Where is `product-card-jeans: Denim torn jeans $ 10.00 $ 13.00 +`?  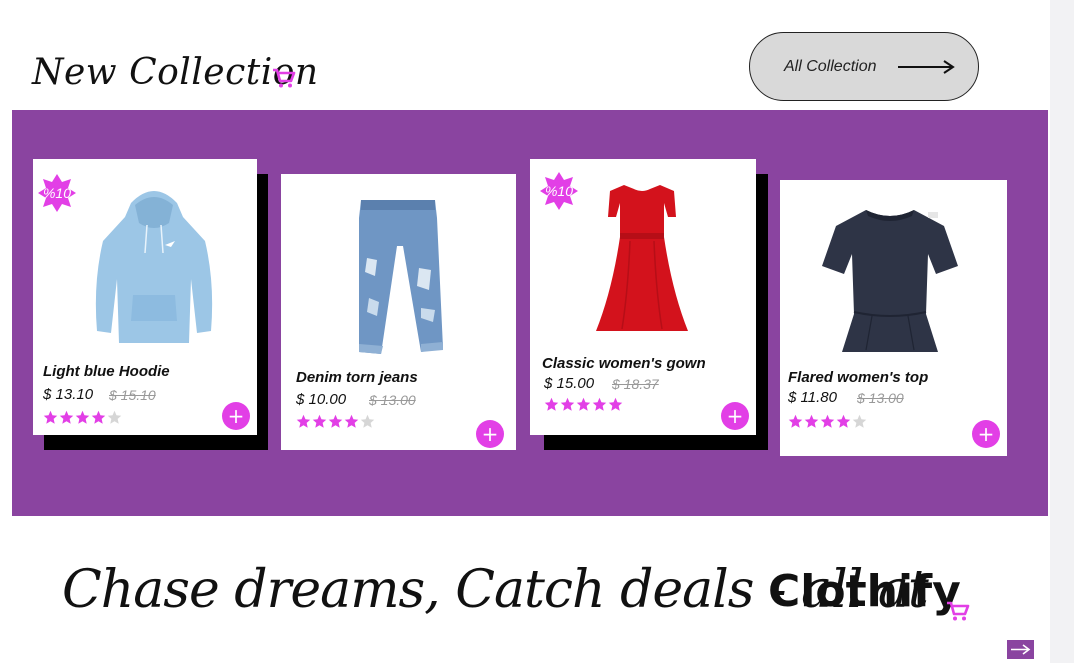
product-card-jeans: Denim torn jeans $ 10.00 $ 13.00 + is located at coordinates (398, 312).